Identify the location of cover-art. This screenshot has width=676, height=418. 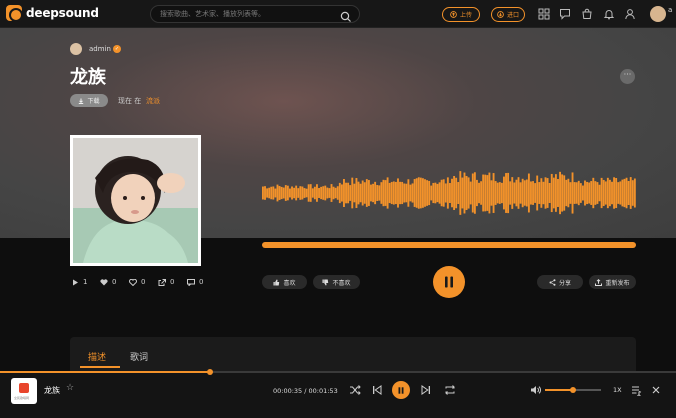
(135, 200).